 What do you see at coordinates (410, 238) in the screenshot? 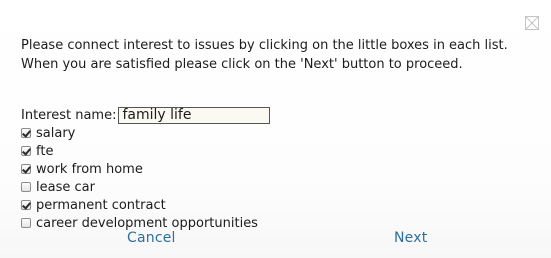
I see `next-button: Next` at bounding box center [410, 238].